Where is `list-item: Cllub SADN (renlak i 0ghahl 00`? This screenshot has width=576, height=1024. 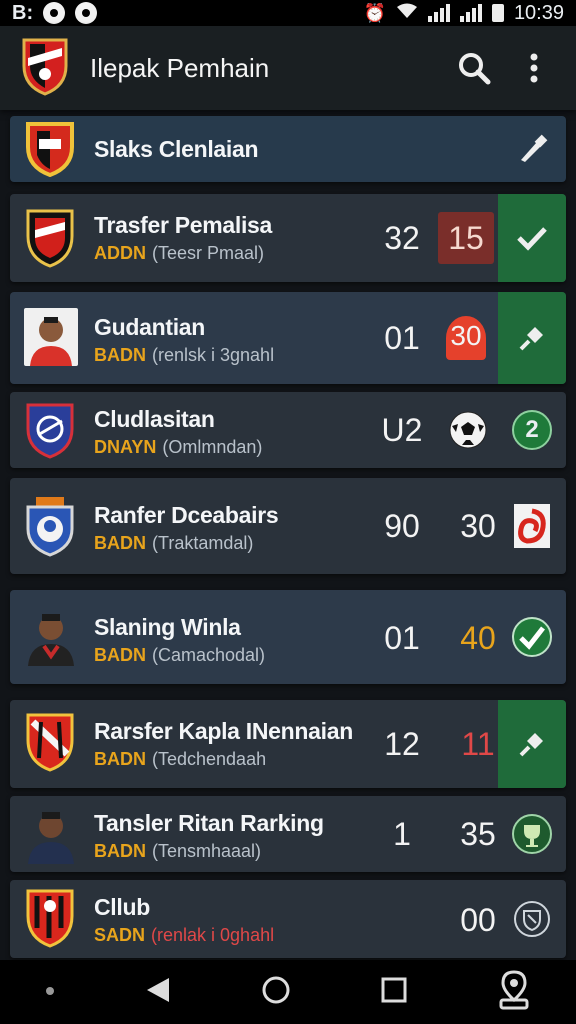 list-item: Cllub SADN (renlak i 0ghahl 00 is located at coordinates (288, 919).